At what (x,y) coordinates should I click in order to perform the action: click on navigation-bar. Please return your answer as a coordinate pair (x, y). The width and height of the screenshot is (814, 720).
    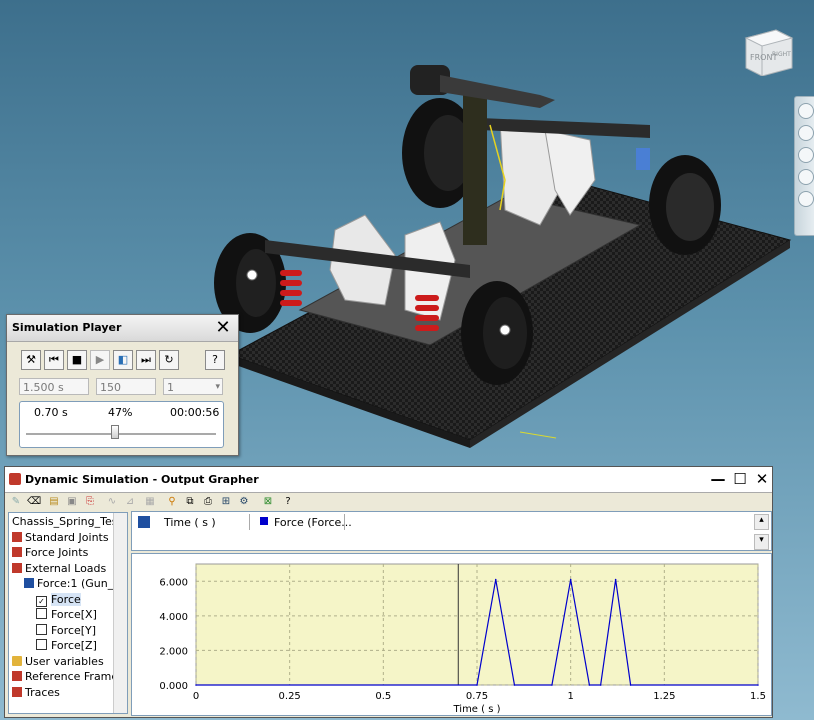
    Looking at the image, I should click on (804, 166).